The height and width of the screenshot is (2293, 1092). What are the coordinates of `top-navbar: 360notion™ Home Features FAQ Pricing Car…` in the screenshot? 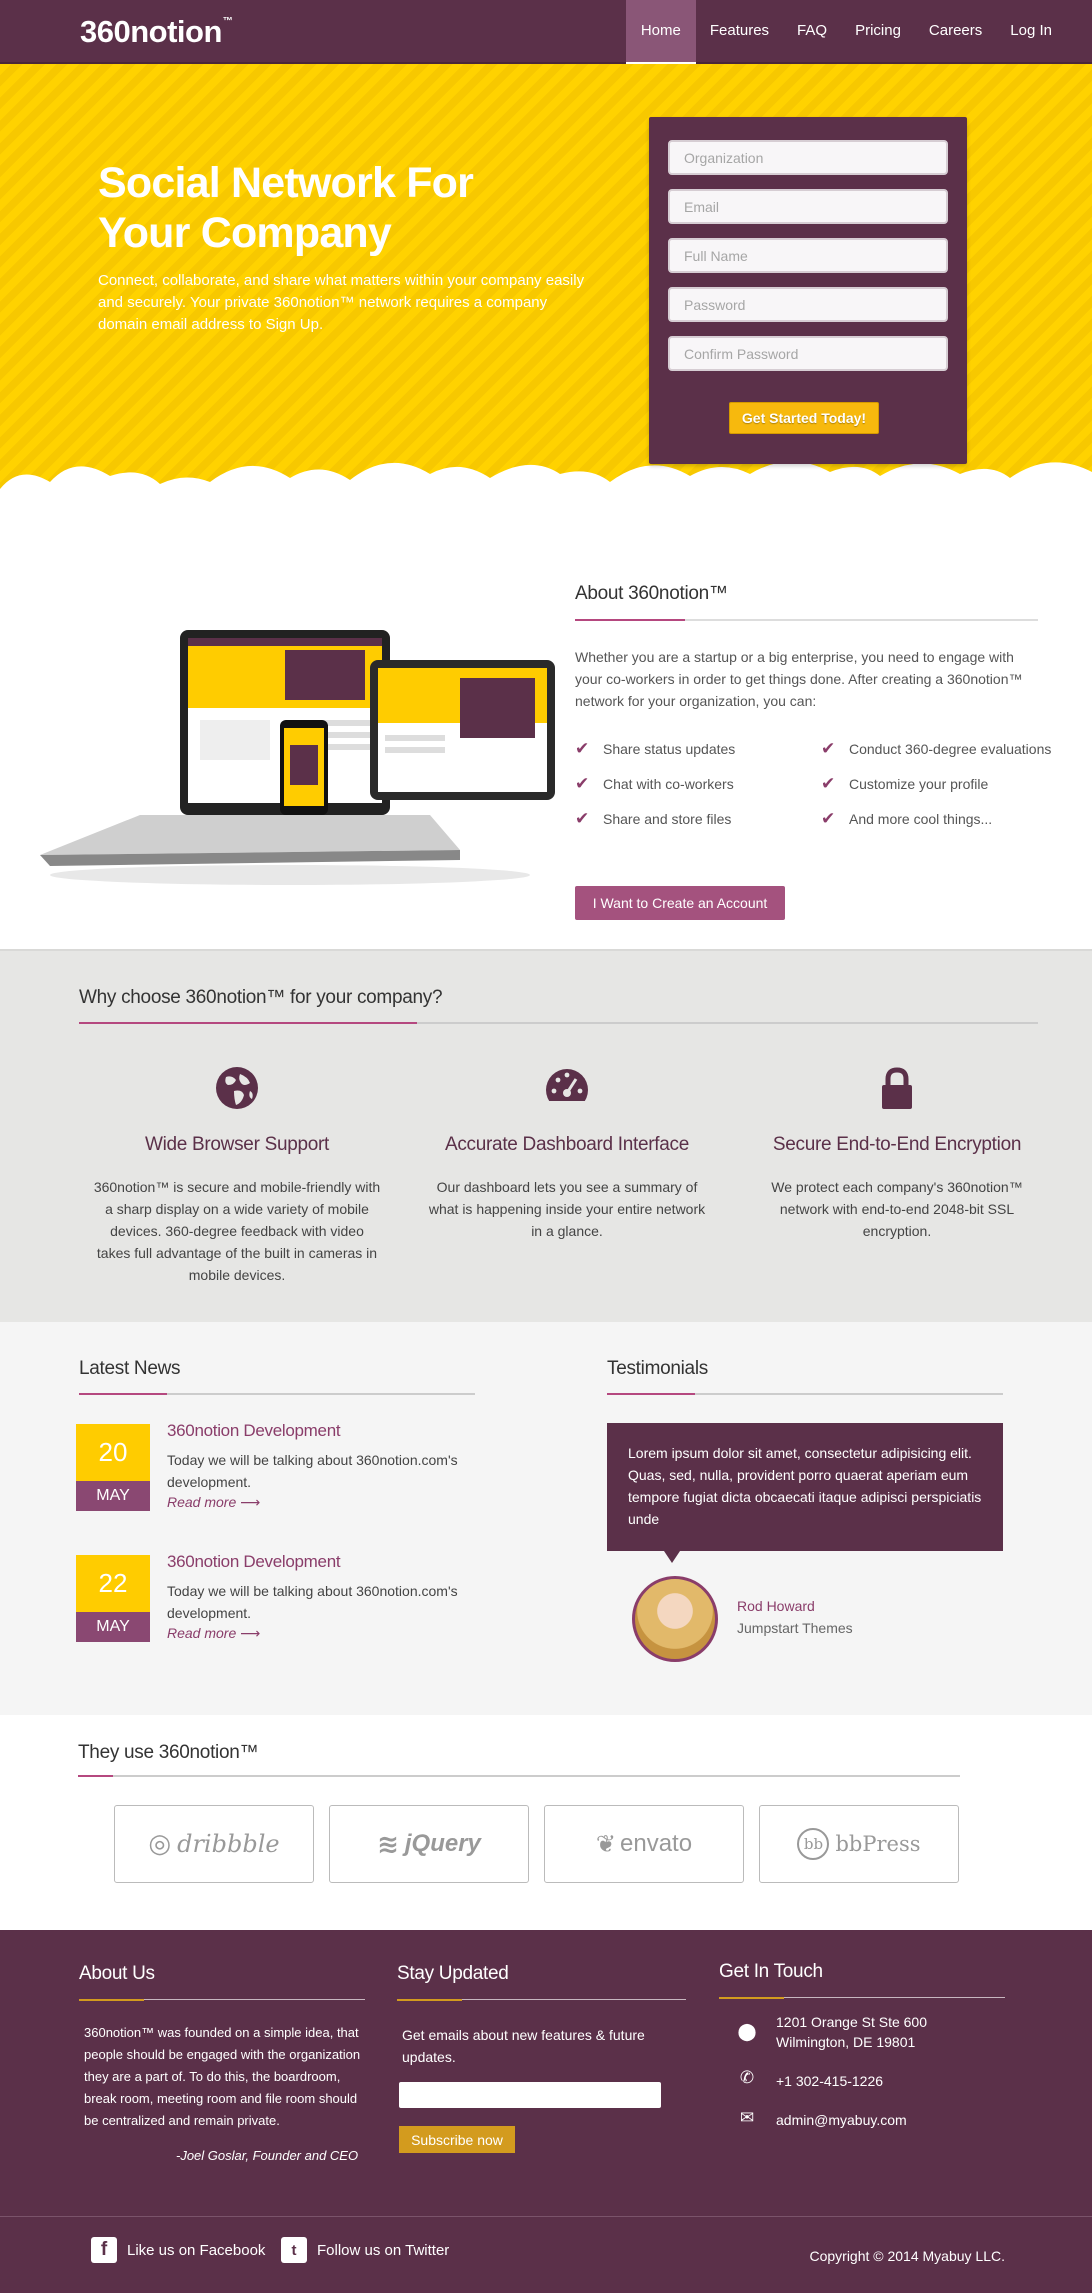 It's located at (546, 32).